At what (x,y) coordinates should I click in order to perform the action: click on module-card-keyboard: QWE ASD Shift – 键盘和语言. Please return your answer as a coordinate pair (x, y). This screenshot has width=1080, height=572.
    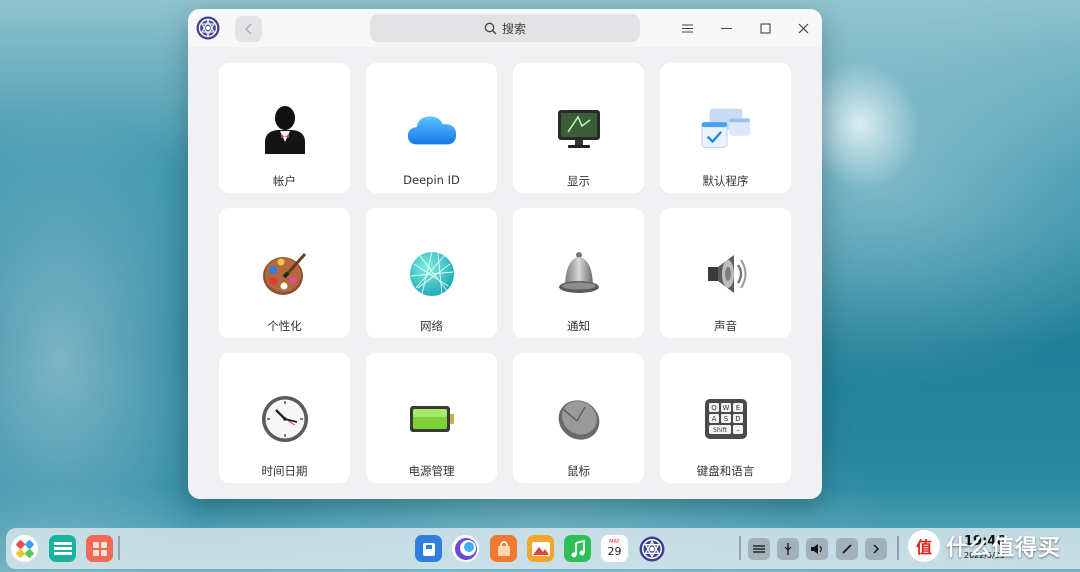
    Looking at the image, I should click on (725, 418).